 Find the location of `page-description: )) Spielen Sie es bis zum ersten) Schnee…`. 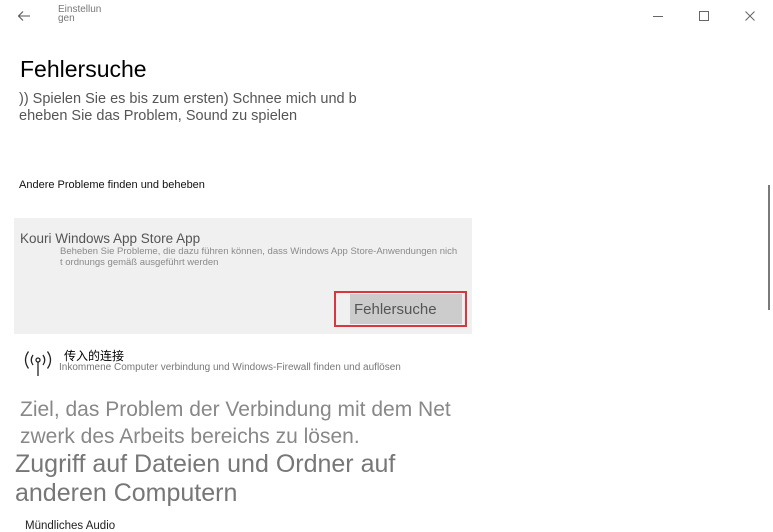

page-description: )) Spielen Sie es bis zum ersten) Schnee… is located at coordinates (188, 107).